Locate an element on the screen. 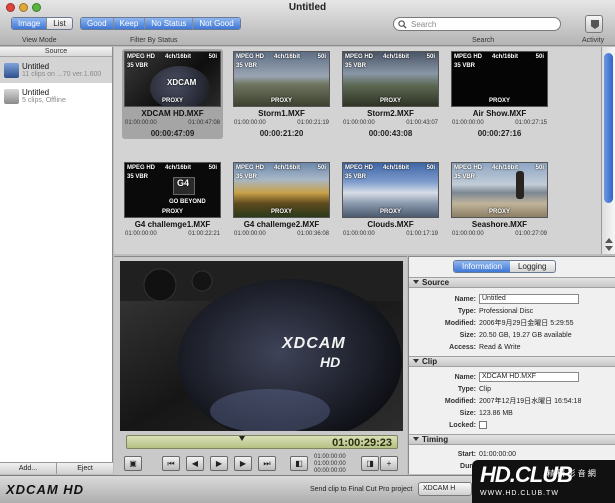 Image resolution: width=615 pixels, height=503 pixels. step-forward-button: ▶ is located at coordinates (243, 463).